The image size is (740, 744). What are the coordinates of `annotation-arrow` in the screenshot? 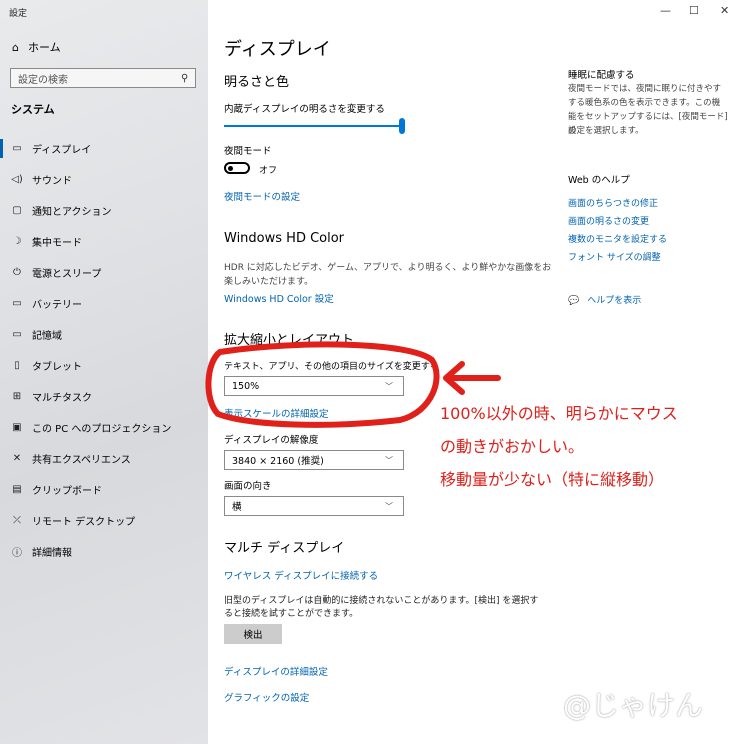 It's located at (472, 378).